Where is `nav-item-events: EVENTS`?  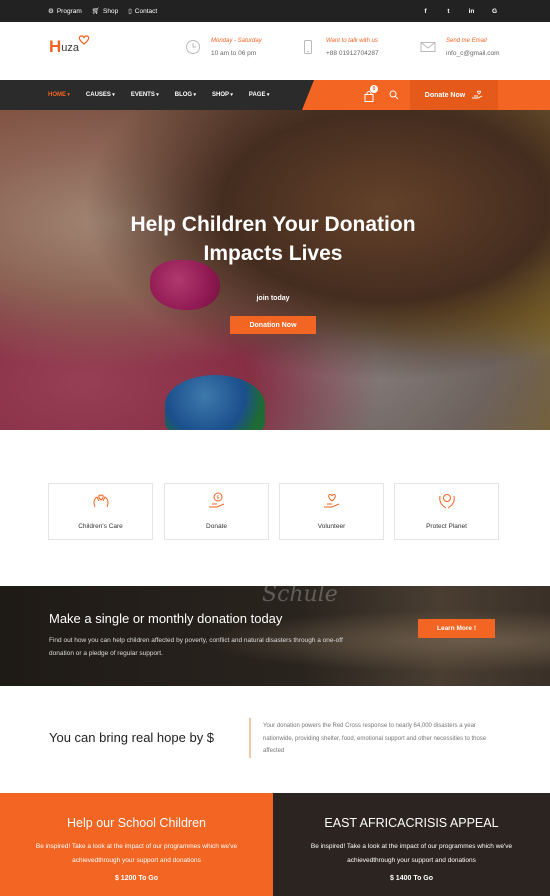
nav-item-events: EVENTS is located at coordinates (145, 95).